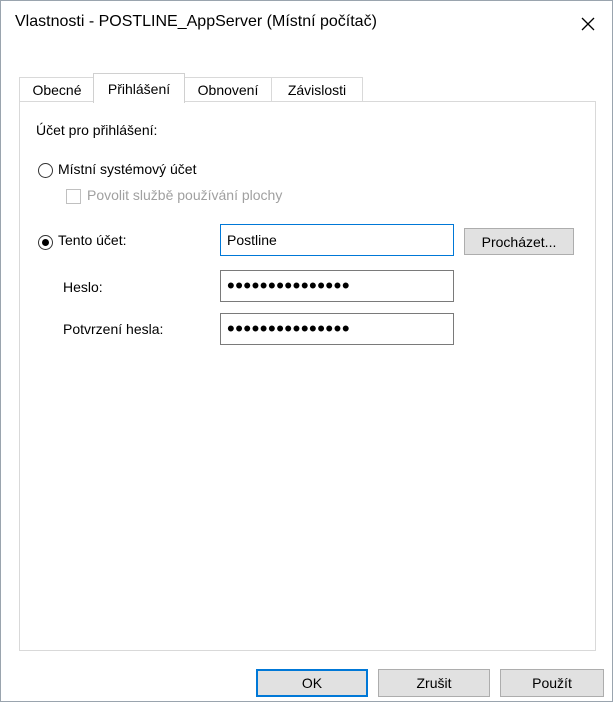 The height and width of the screenshot is (702, 613). Describe the element at coordinates (45, 170) in the screenshot. I see `local-system-radio` at that location.